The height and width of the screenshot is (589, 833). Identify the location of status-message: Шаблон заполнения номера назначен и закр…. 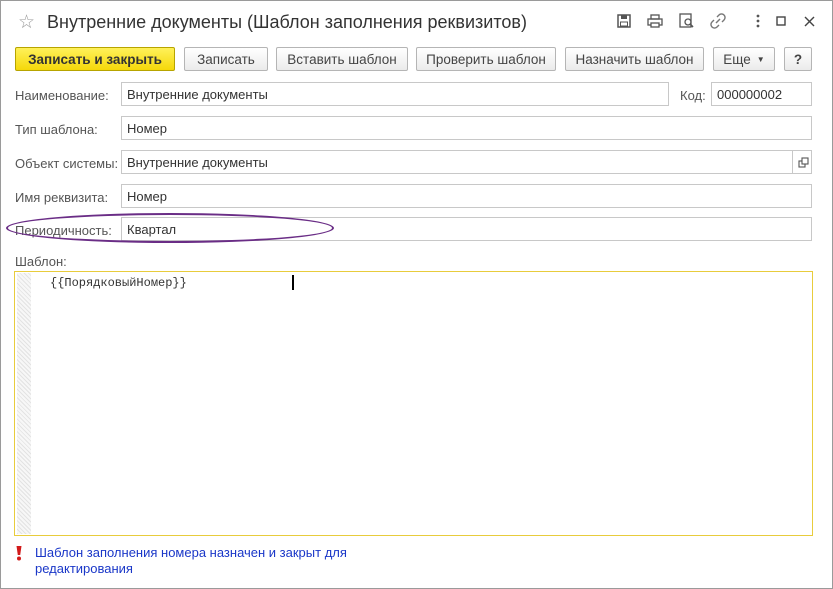
(191, 560).